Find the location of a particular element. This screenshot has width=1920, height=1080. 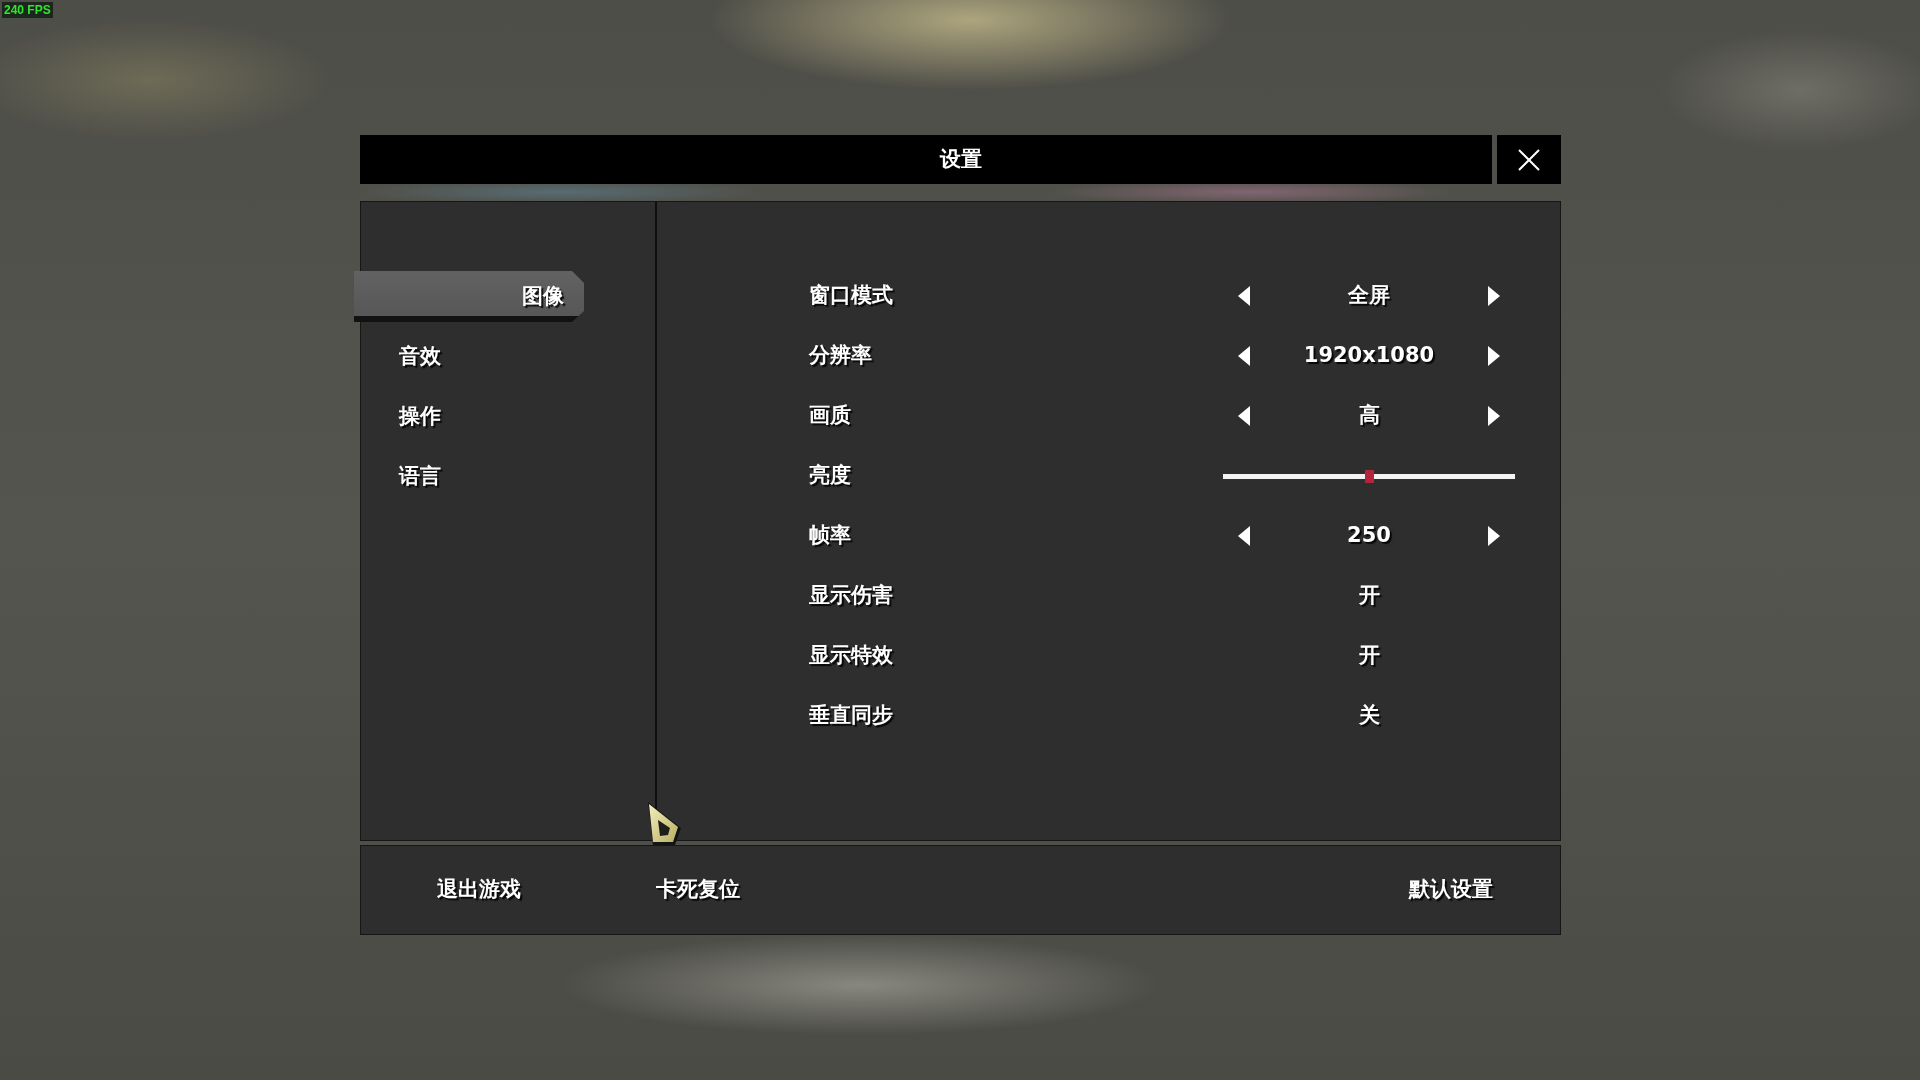

setting-value: 250 is located at coordinates (1369, 536).